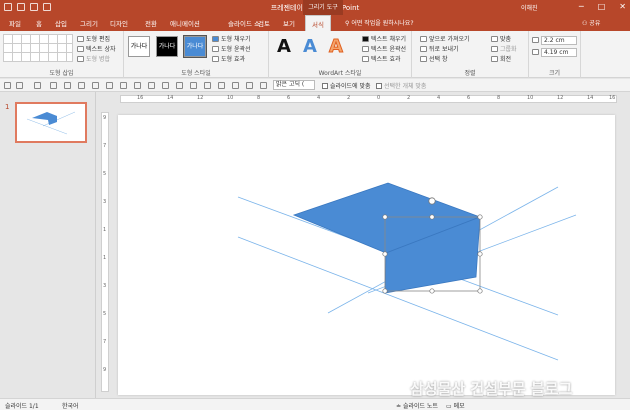 This screenshot has width=630, height=410. I want to click on align-selected-toggle: 선택한 개체 맞춤, so click(401, 85).